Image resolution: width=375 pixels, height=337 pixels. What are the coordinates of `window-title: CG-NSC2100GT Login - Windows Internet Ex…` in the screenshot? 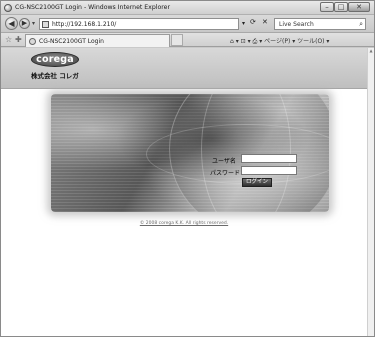 It's located at (93, 7).